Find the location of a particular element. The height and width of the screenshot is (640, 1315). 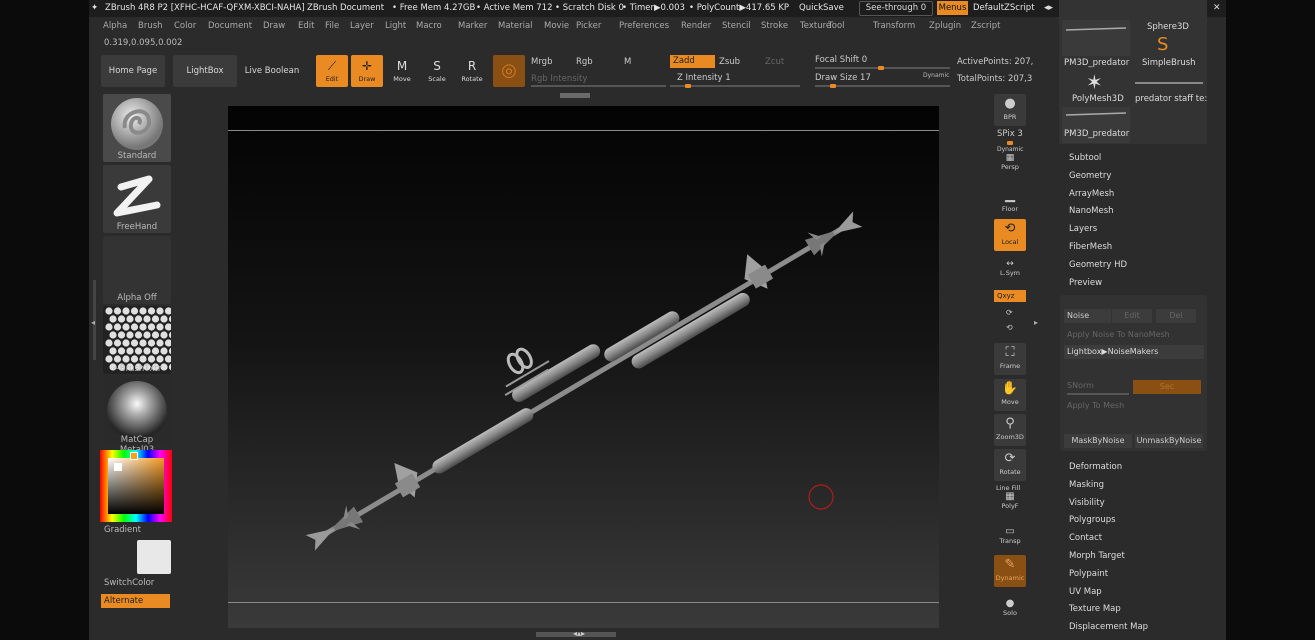

tool-menu-geometry-hd: Geometry HD is located at coordinates (1098, 265).